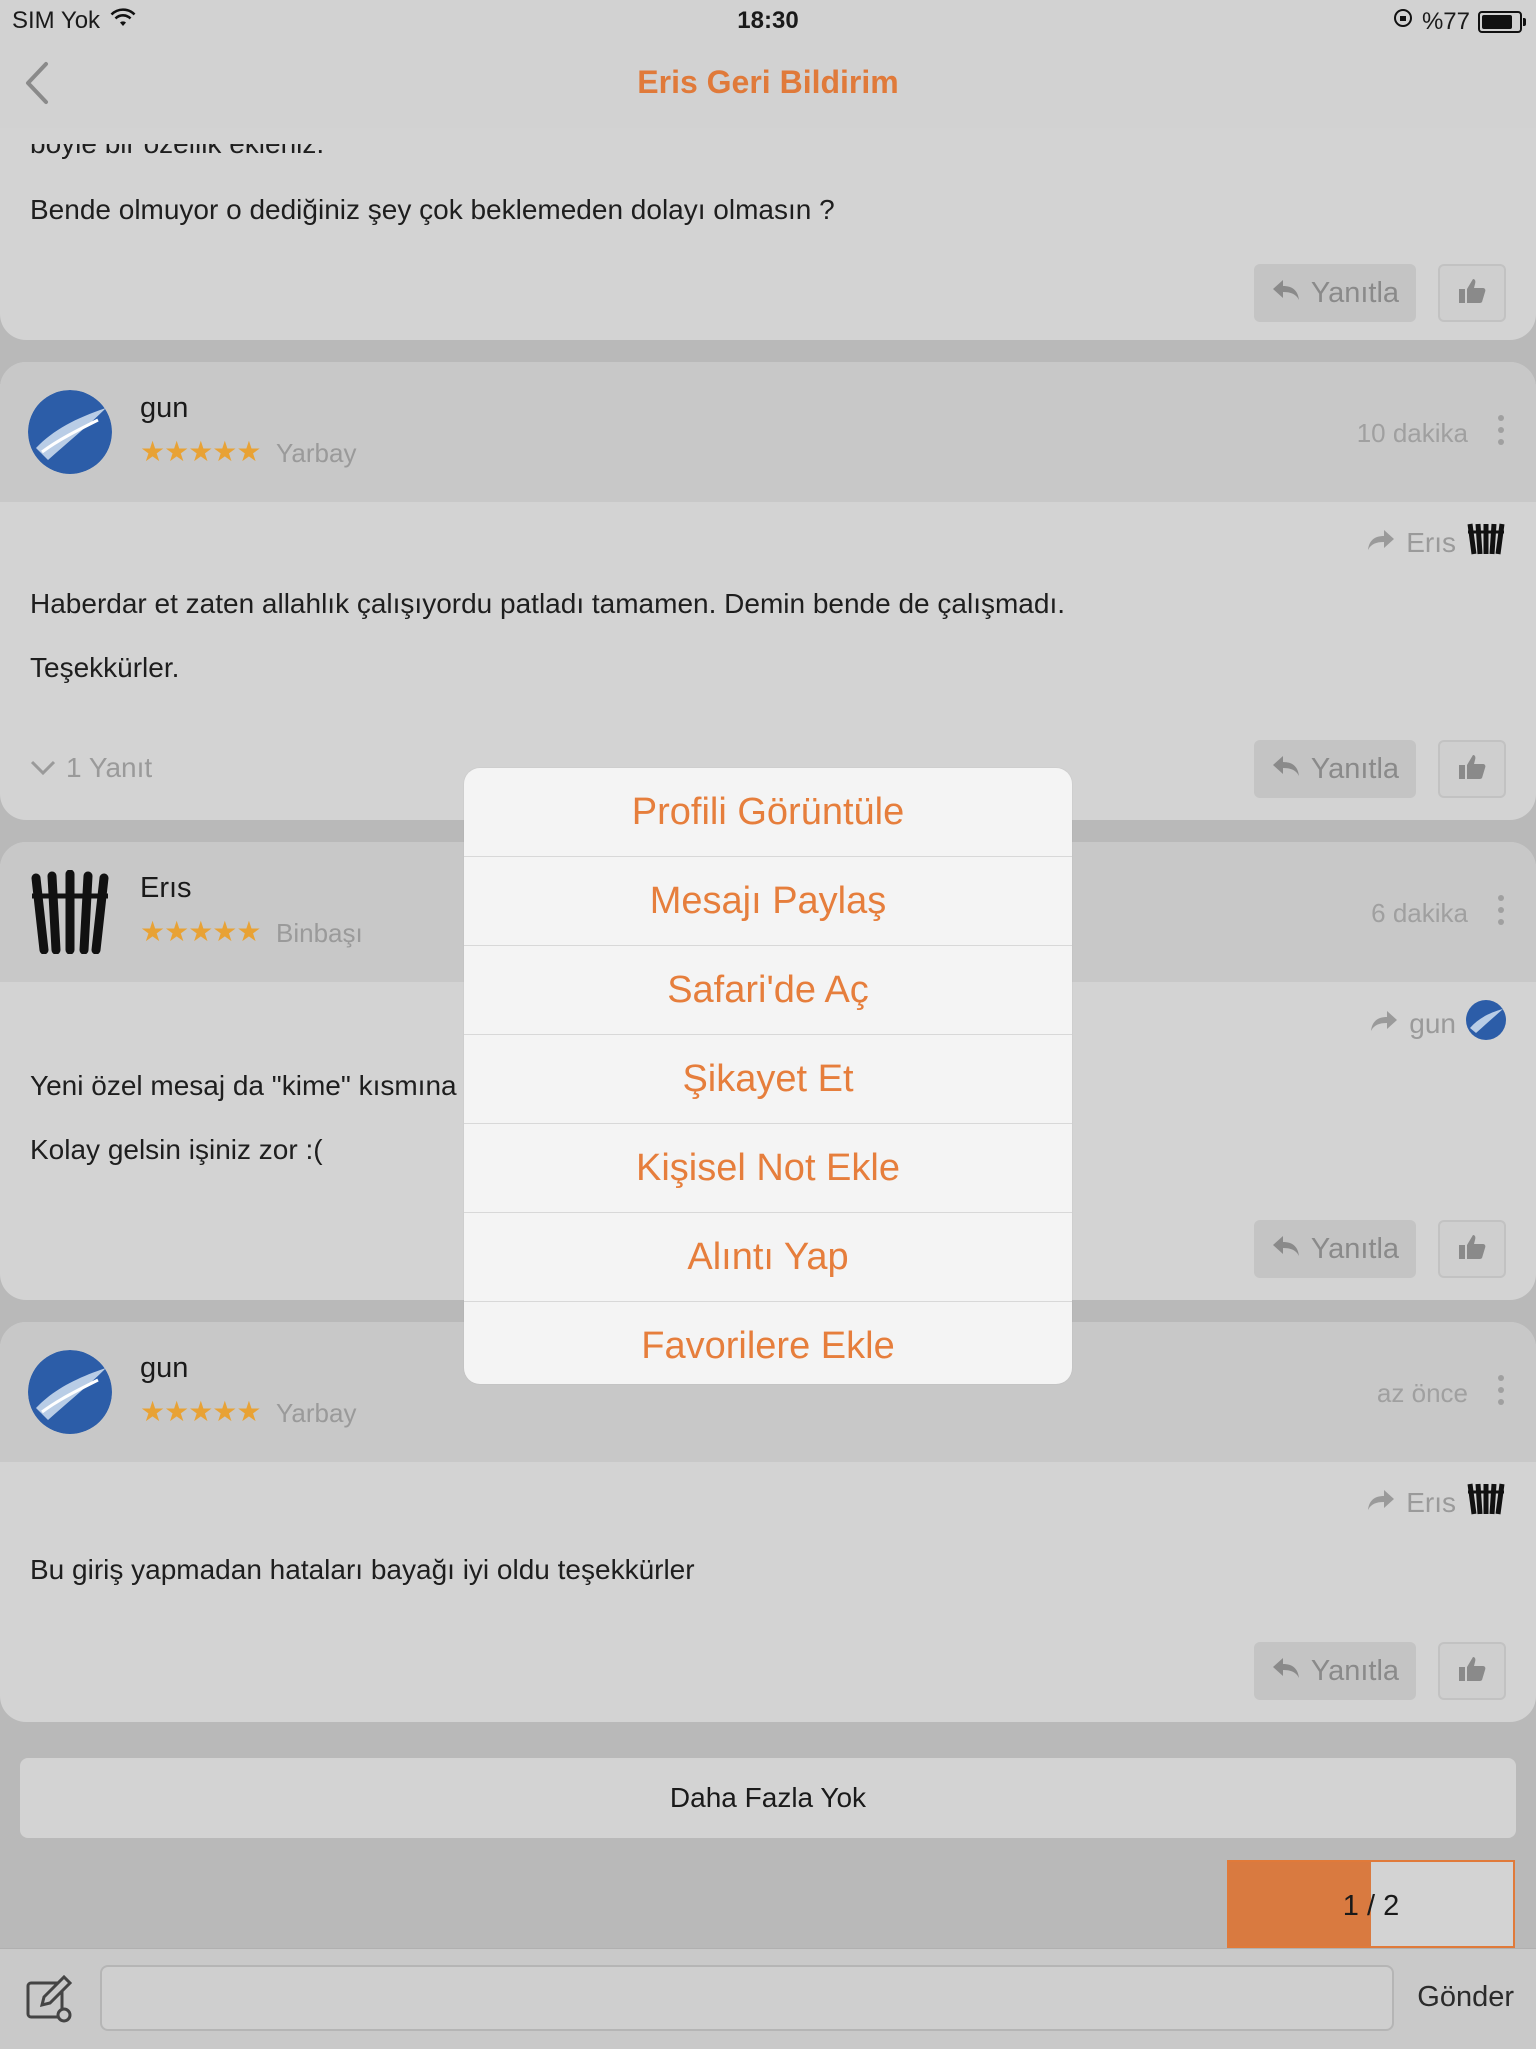  I want to click on post-text: Yeni özel mesaj da "kime" kısmına, so click(243, 1085).